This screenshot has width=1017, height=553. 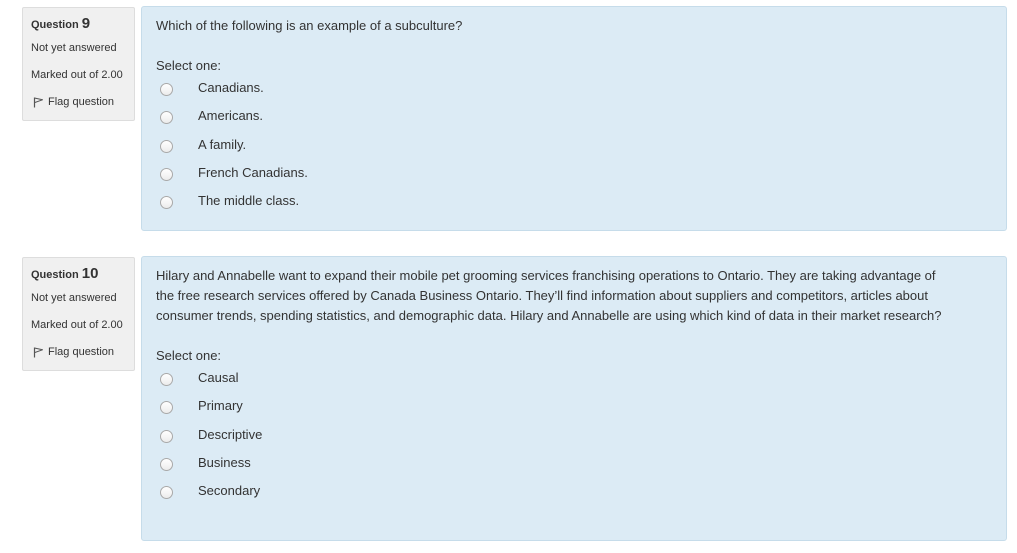 What do you see at coordinates (248, 201) in the screenshot?
I see `answer-label: The middle class.` at bounding box center [248, 201].